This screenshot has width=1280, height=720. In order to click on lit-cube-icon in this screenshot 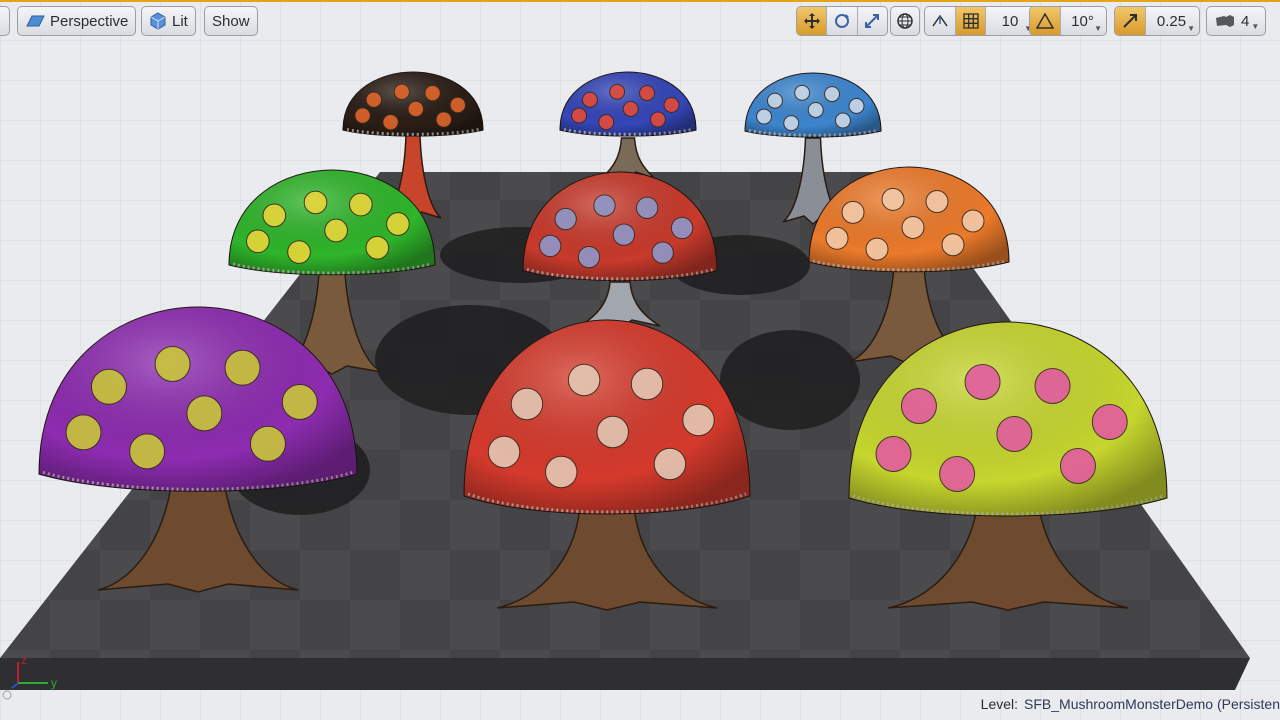, I will do `click(158, 21)`.